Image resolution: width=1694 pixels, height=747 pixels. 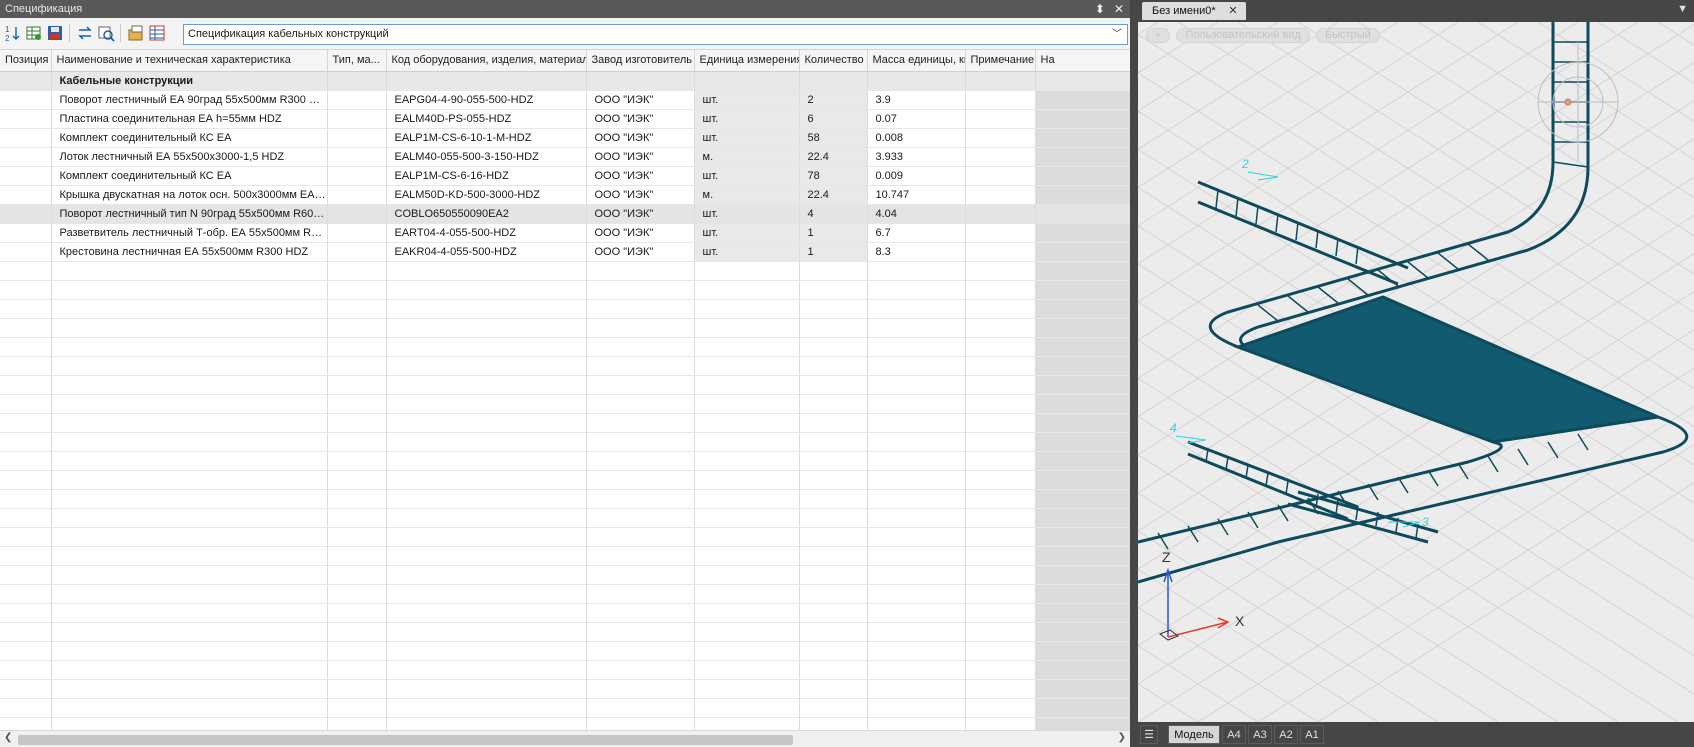 What do you see at coordinates (1312, 734) in the screenshot?
I see `tab-a1: A1` at bounding box center [1312, 734].